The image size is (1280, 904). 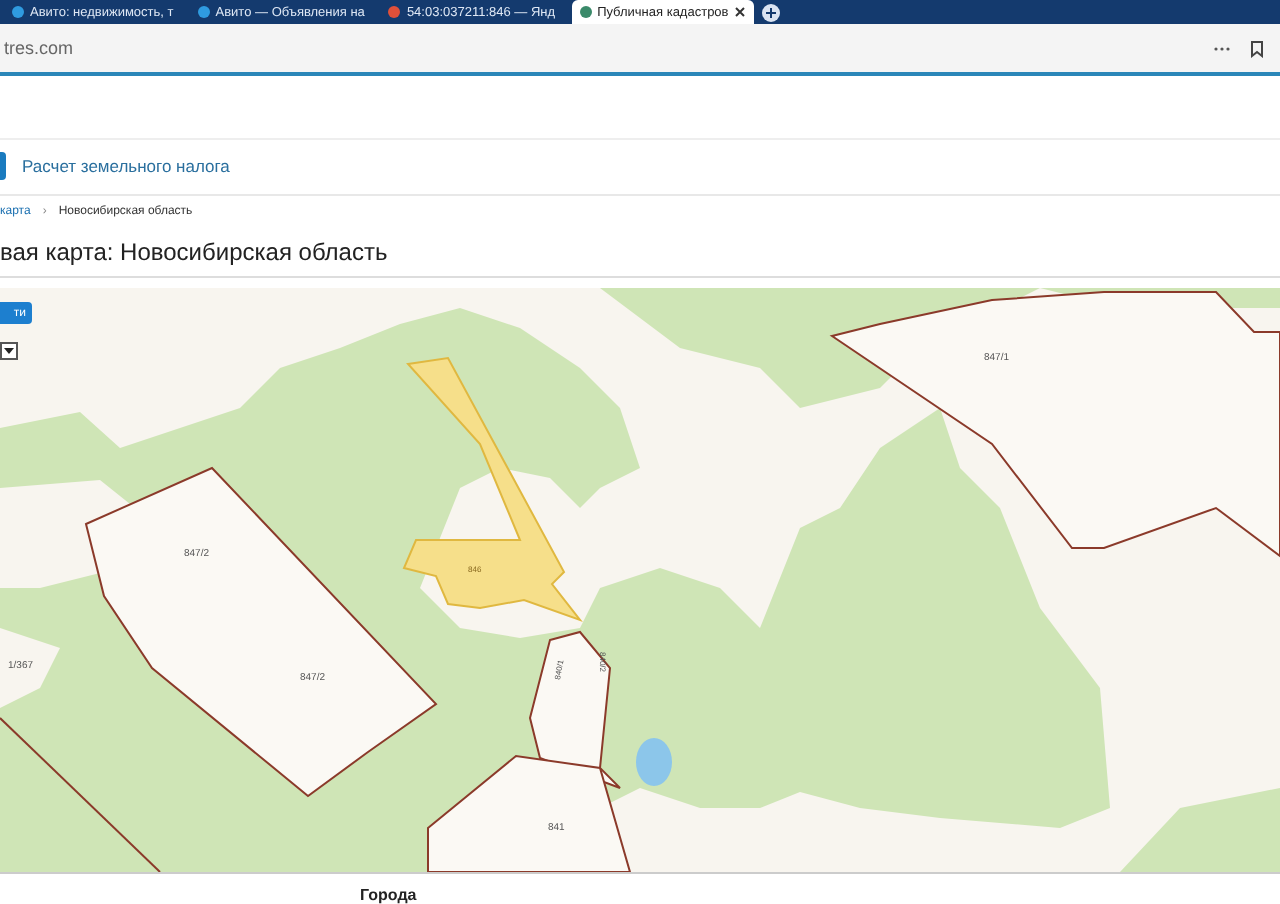 What do you see at coordinates (1257, 48) in the screenshot?
I see `bookmark-icon` at bounding box center [1257, 48].